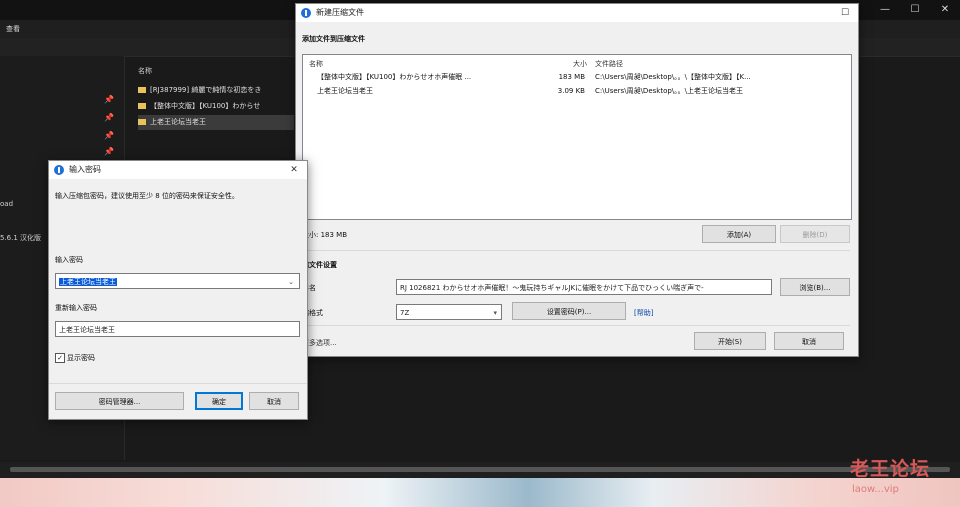  What do you see at coordinates (815, 234) in the screenshot?
I see `delete-button: 删除(D)` at bounding box center [815, 234].